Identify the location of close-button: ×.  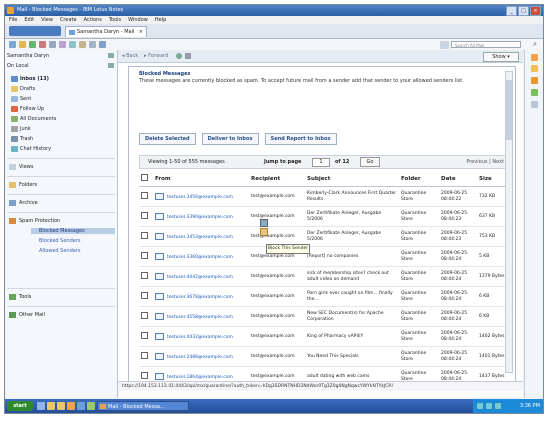
(535, 11).